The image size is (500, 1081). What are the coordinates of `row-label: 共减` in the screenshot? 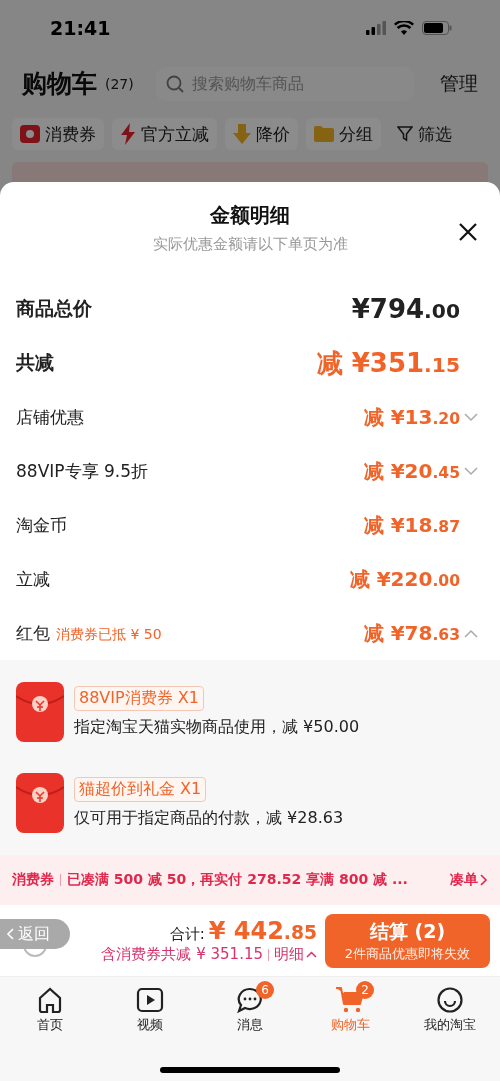 It's located at (35, 362).